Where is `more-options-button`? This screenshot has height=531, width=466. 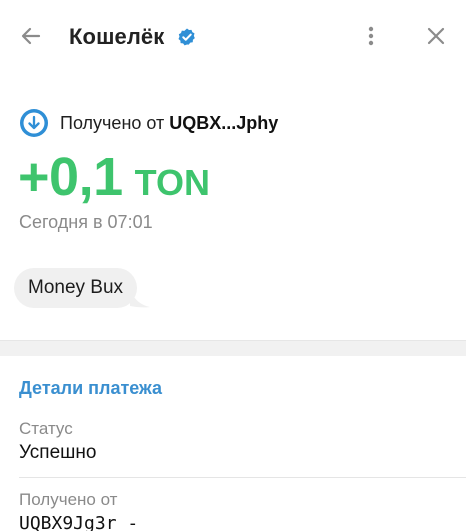
more-options-button is located at coordinates (371, 36).